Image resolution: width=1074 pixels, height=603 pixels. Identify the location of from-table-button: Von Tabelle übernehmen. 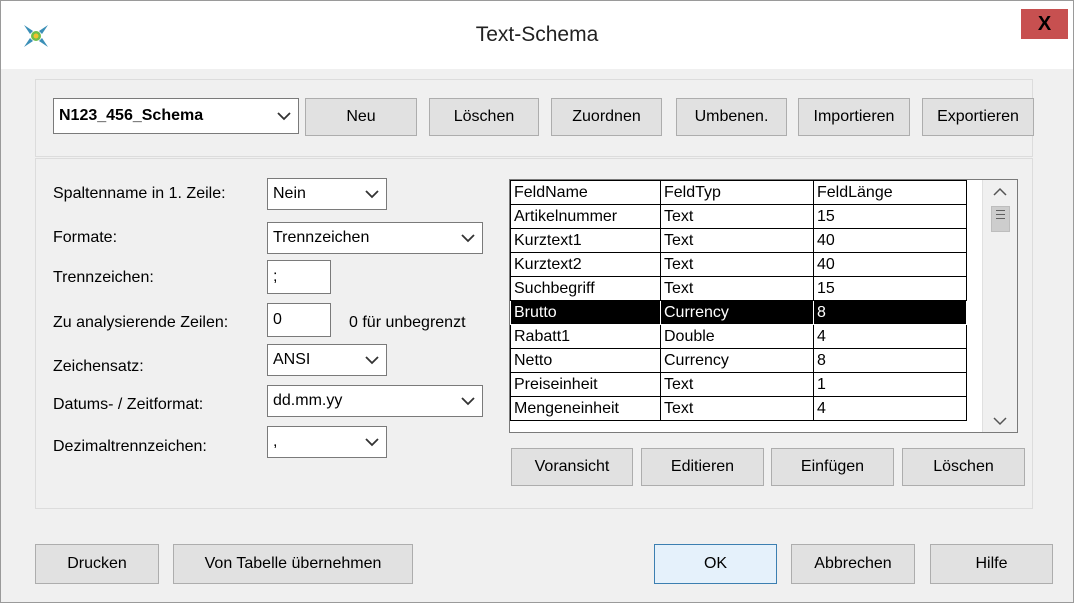
(293, 564).